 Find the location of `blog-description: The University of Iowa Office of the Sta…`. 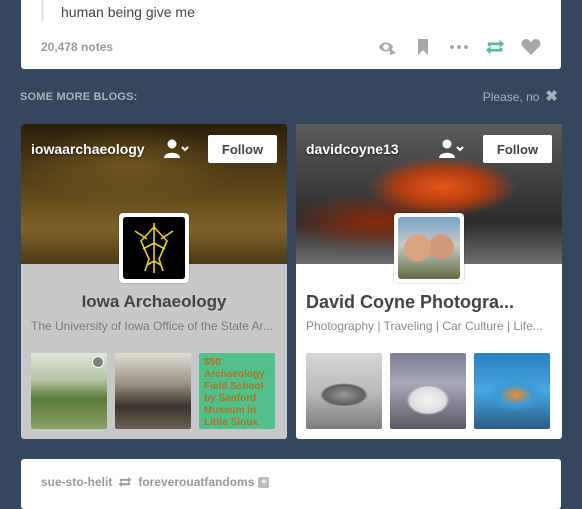

blog-description: The University of Iowa Office of the Sta… is located at coordinates (152, 326).